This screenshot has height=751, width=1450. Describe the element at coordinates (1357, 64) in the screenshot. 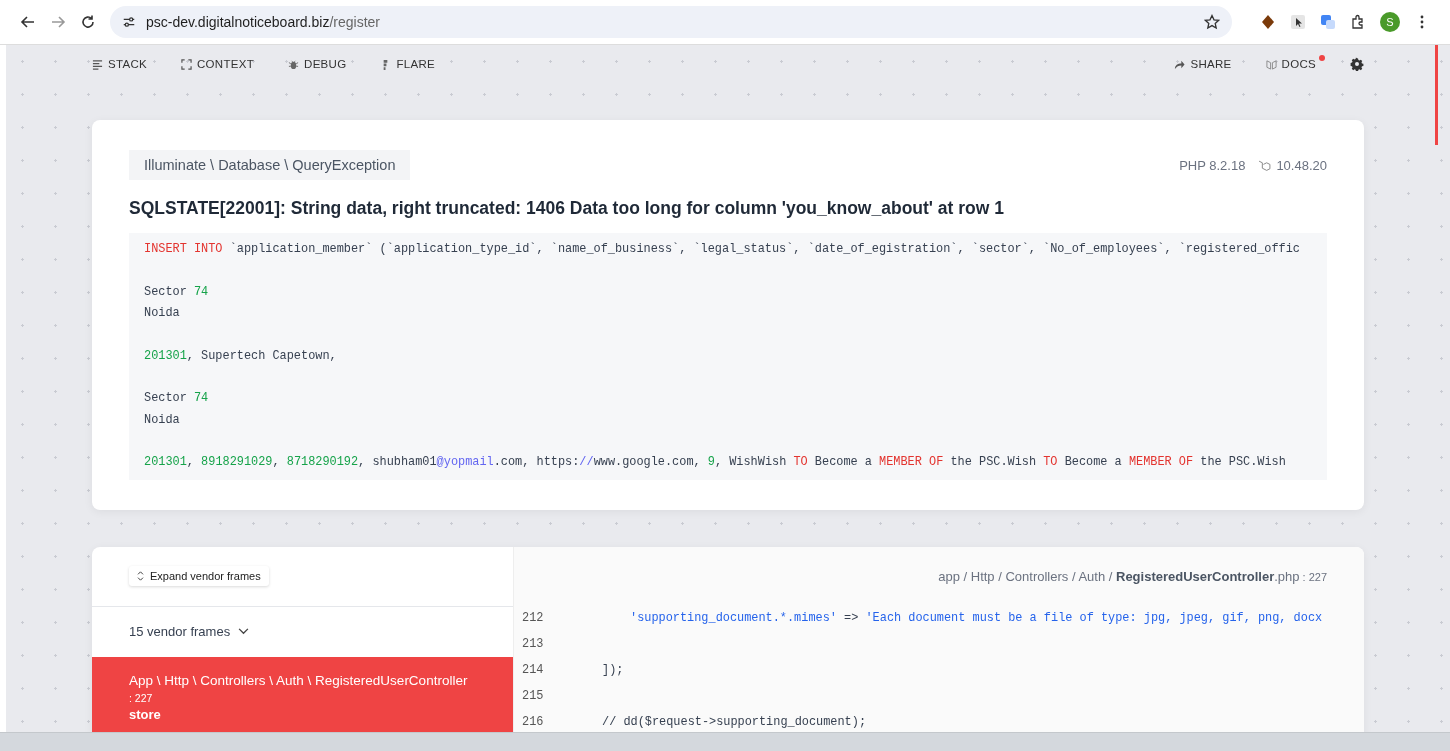

I see `settings-icon` at that location.